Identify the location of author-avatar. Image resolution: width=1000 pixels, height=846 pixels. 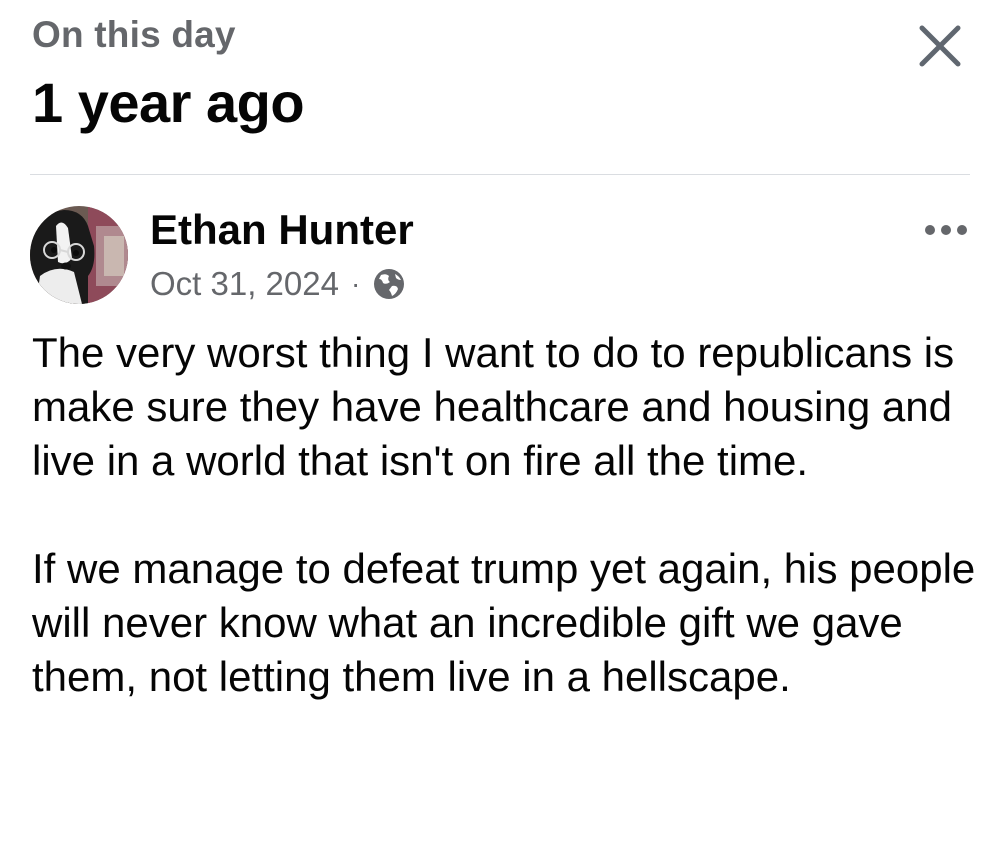
(79, 255).